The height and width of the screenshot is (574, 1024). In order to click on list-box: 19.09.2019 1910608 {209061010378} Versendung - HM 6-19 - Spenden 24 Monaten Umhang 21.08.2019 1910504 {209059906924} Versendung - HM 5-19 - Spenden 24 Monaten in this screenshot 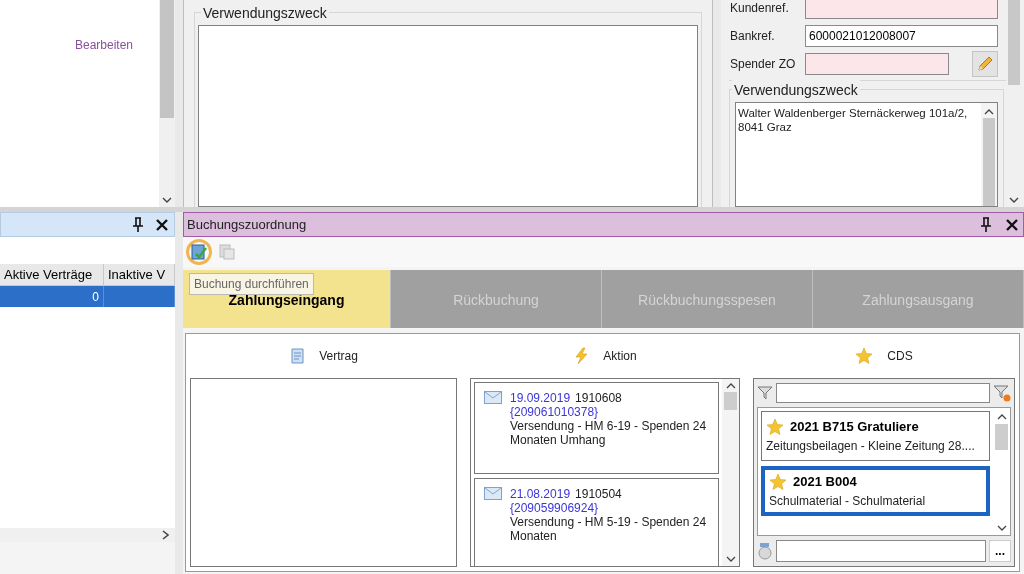, I will do `click(605, 472)`.